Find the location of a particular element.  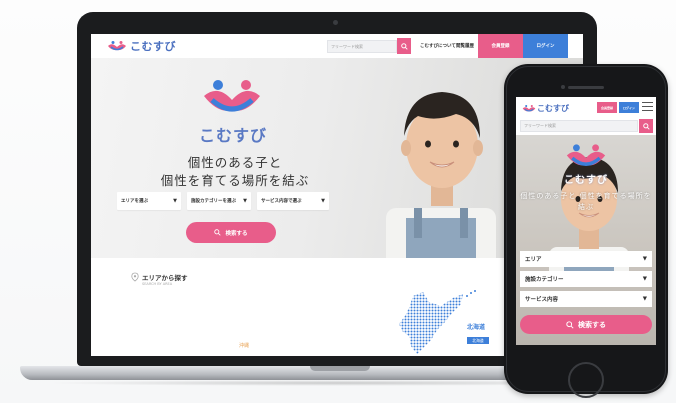

desktop-header: こむすび フリーワード検索 こむすびについて 閲覧履歴 会員登録 ログイン is located at coordinates (337, 46).